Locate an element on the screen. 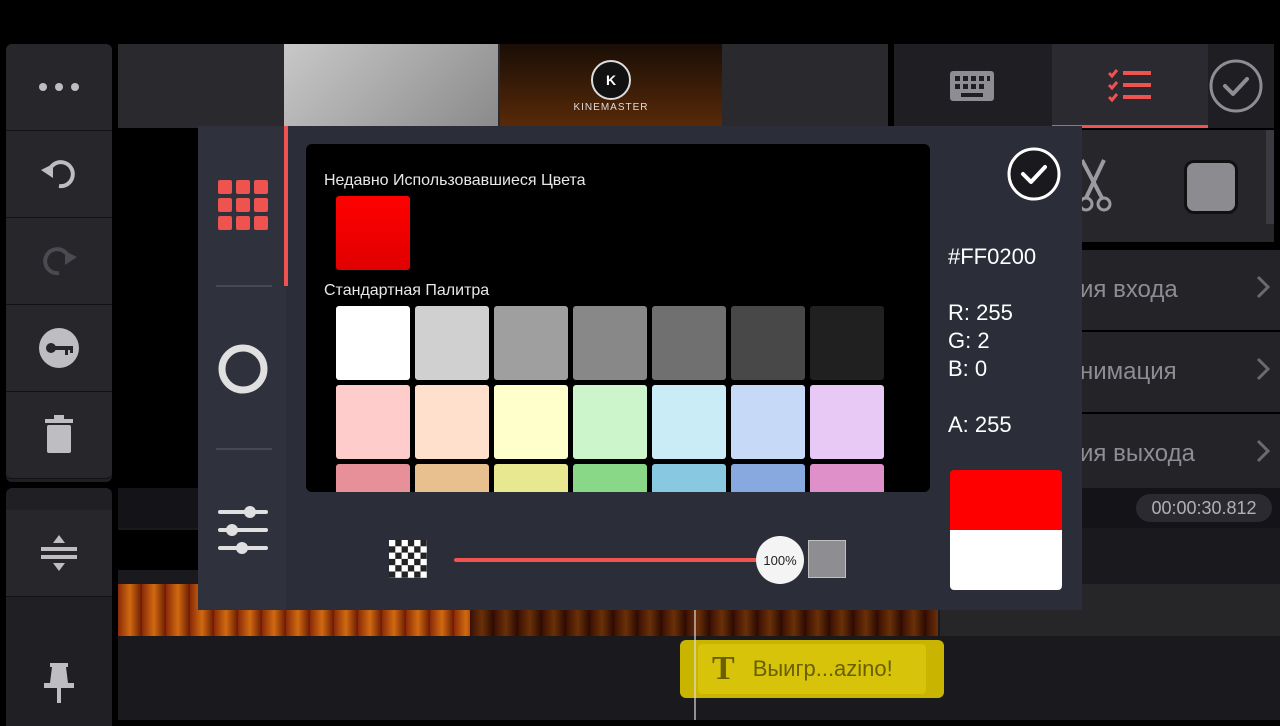 This screenshot has width=1280, height=726. sliders-tab is located at coordinates (243, 531).